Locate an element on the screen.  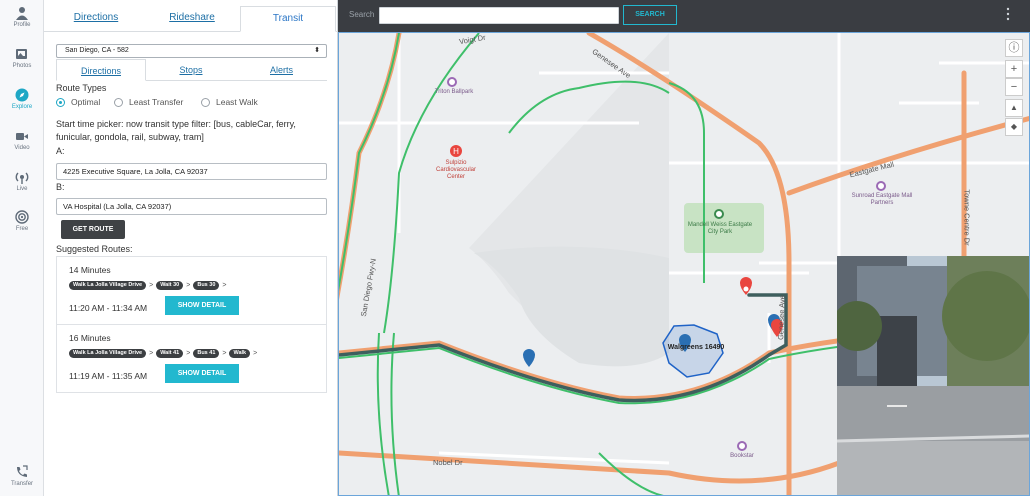
nav-item-live: Live is located at coordinates (22, 181).